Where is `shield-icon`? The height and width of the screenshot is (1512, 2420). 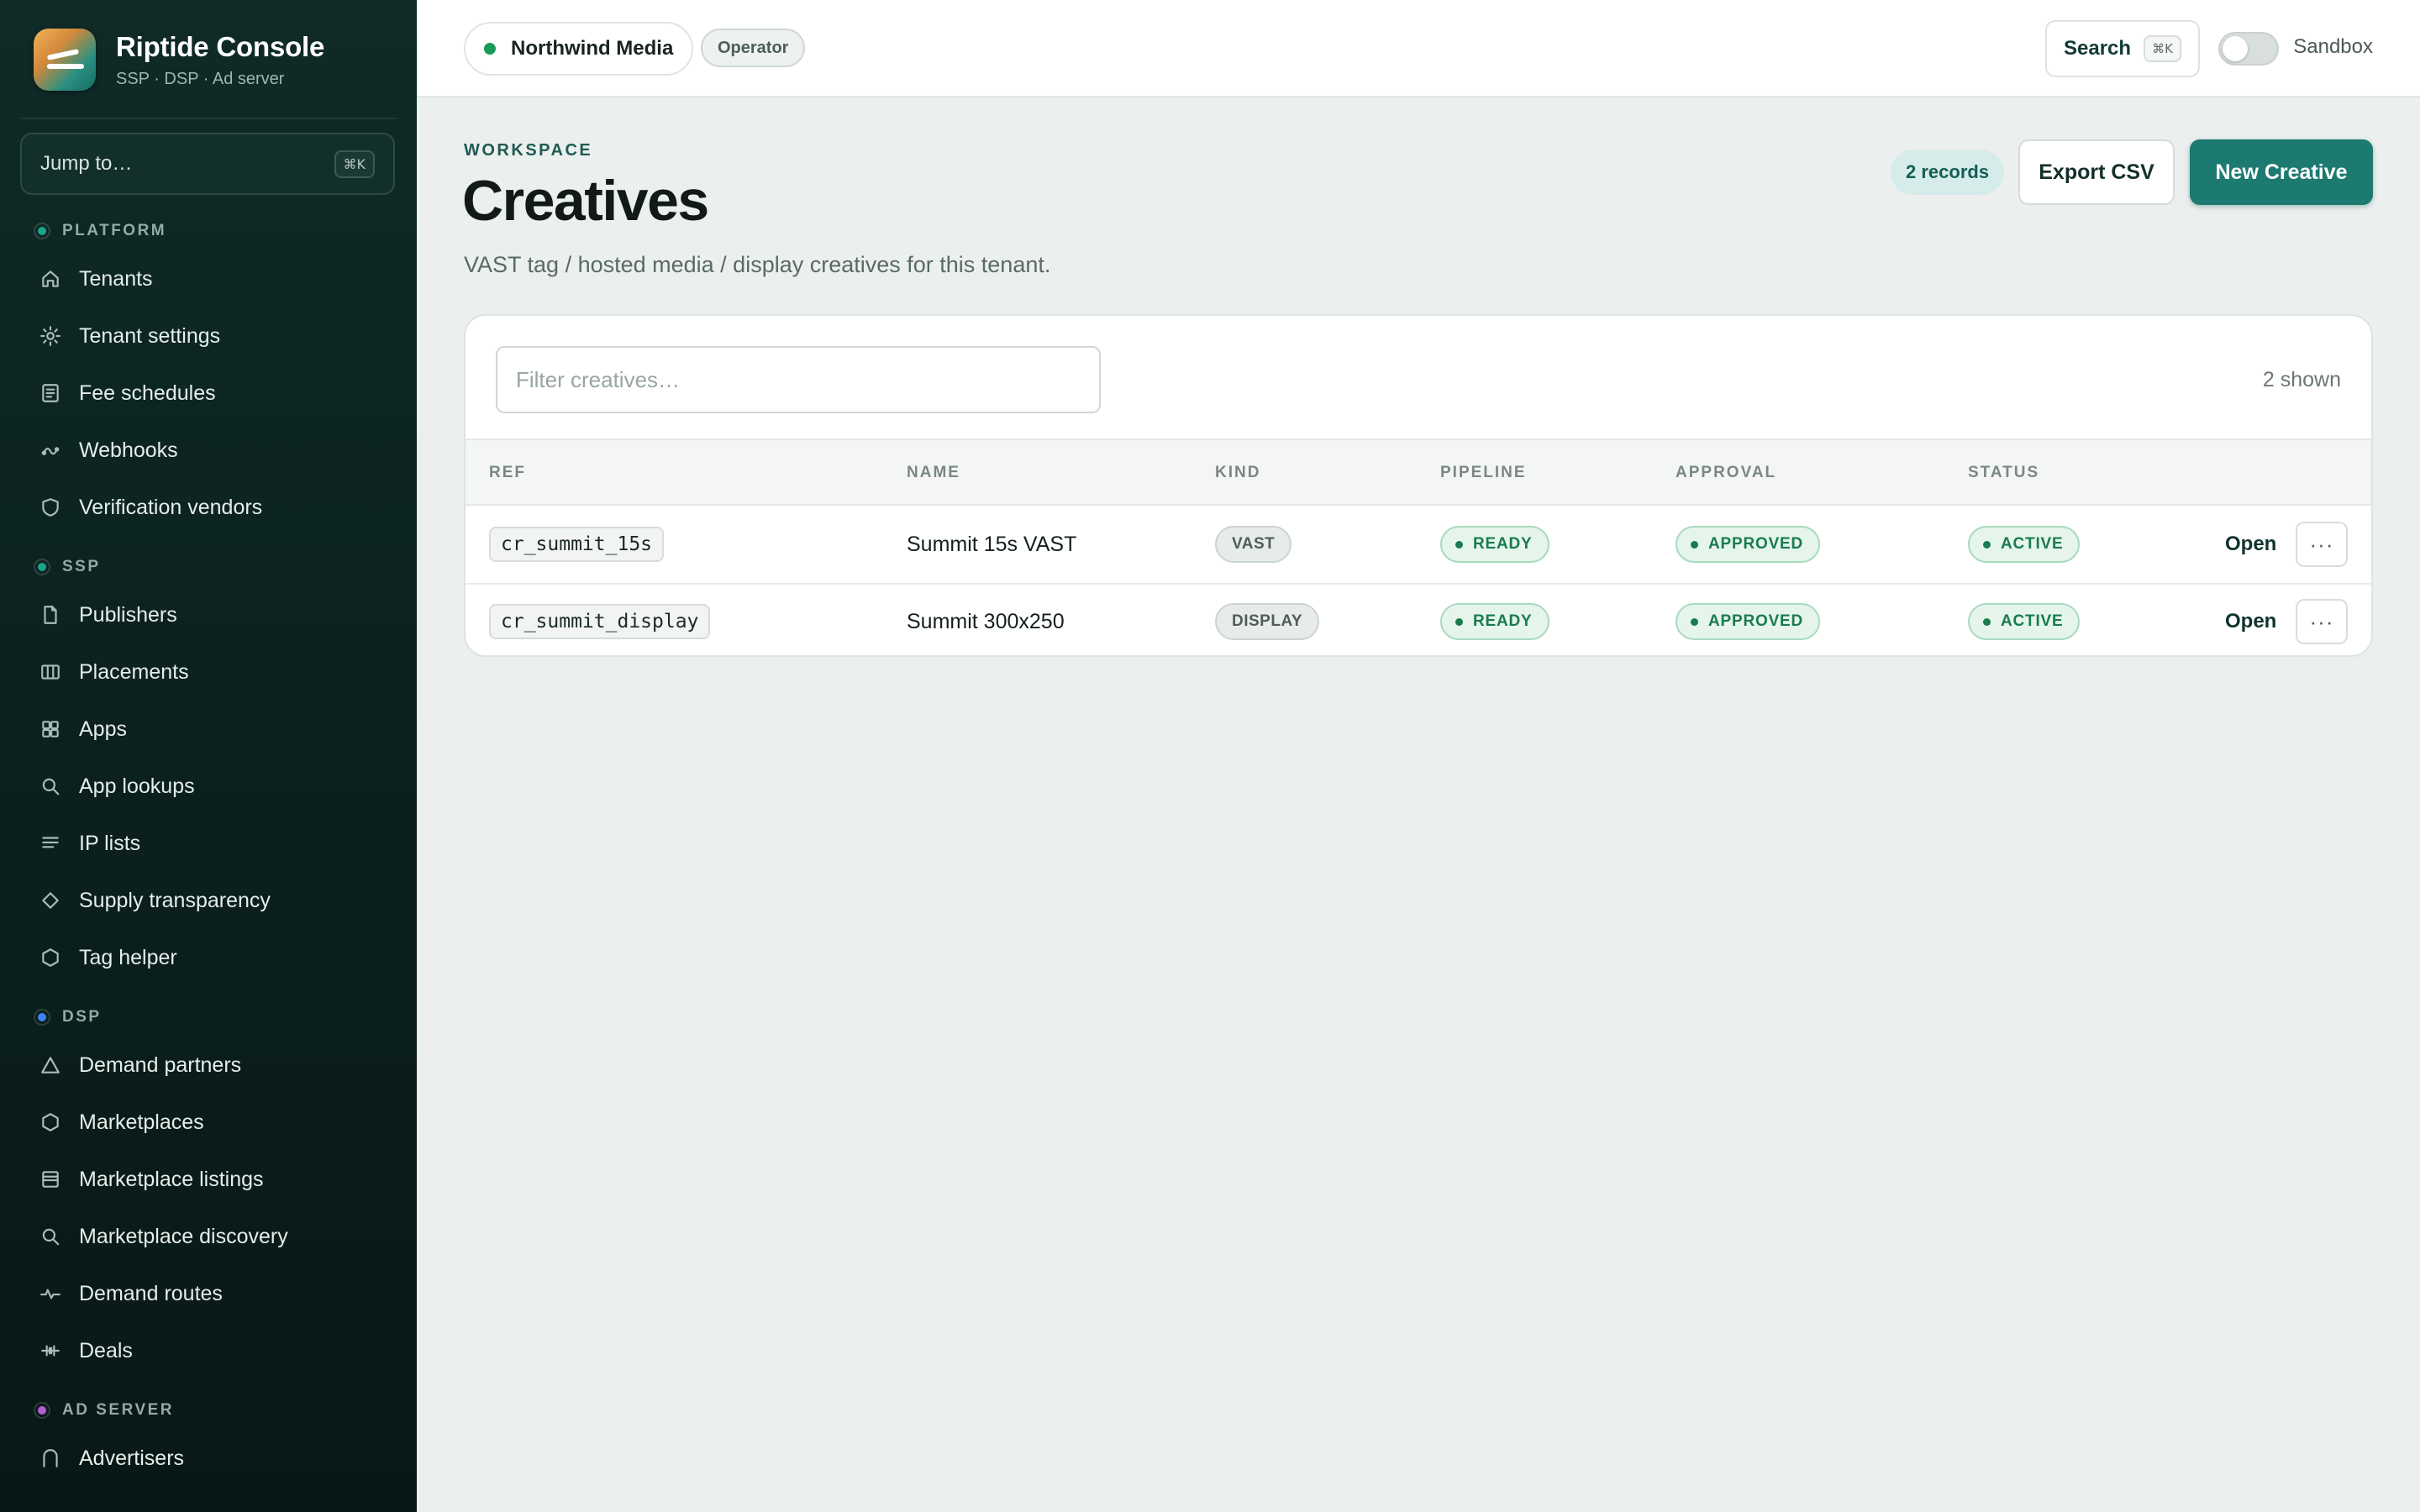 shield-icon is located at coordinates (51, 507).